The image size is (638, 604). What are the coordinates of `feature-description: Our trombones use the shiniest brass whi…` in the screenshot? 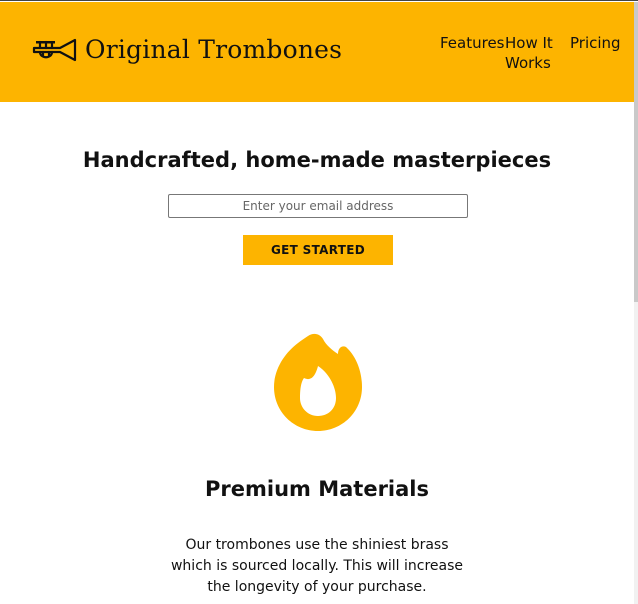 It's located at (317, 566).